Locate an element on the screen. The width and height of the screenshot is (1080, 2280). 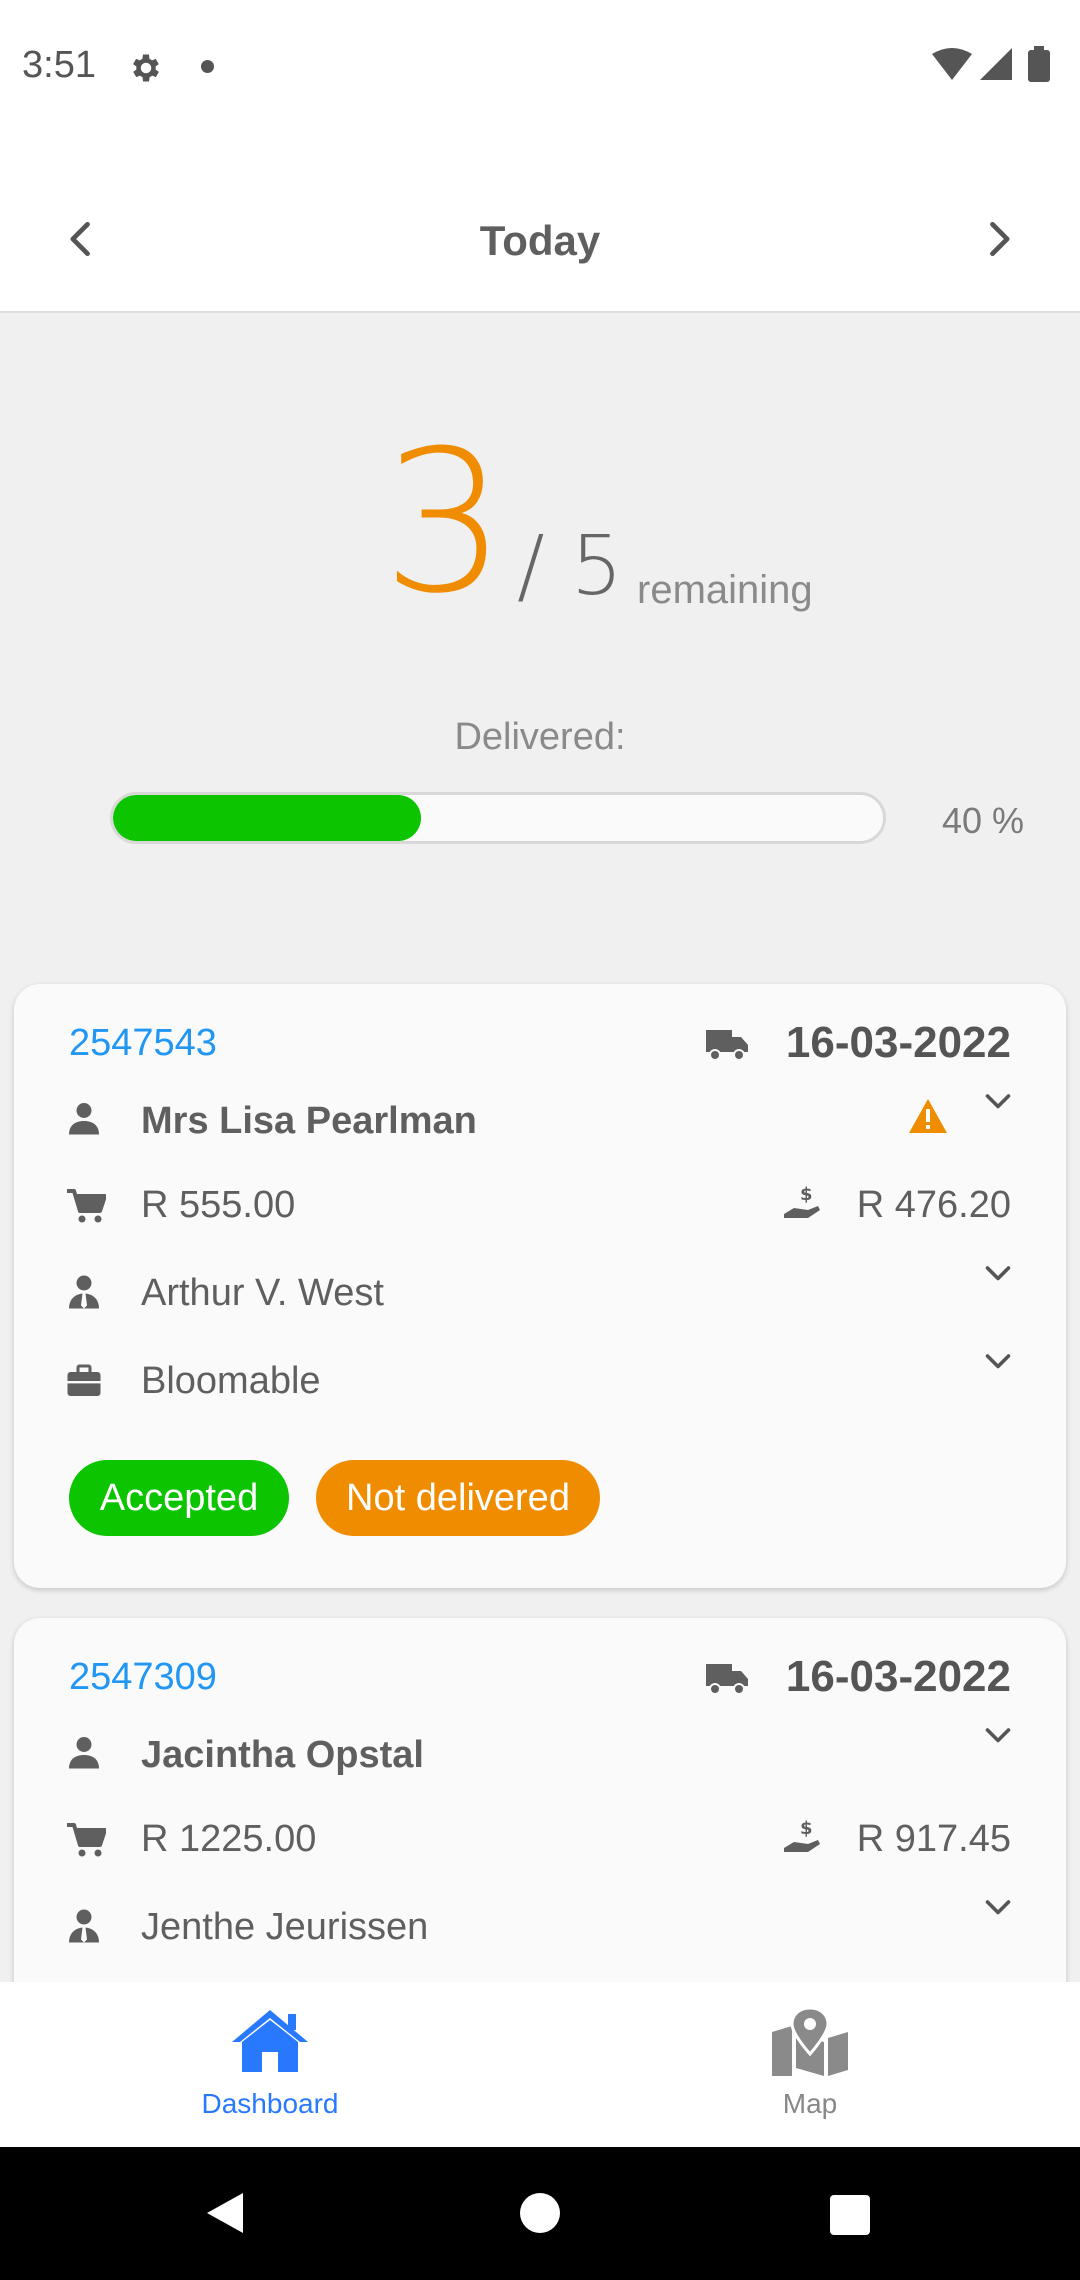
company-expand-chevron-down-icon is located at coordinates (998, 1362).